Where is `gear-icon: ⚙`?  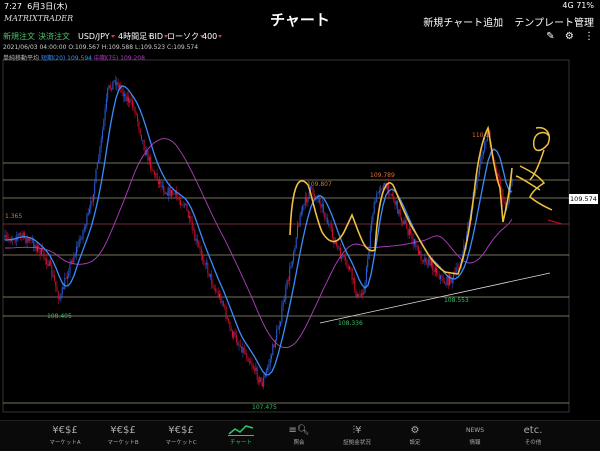 gear-icon: ⚙ is located at coordinates (569, 36).